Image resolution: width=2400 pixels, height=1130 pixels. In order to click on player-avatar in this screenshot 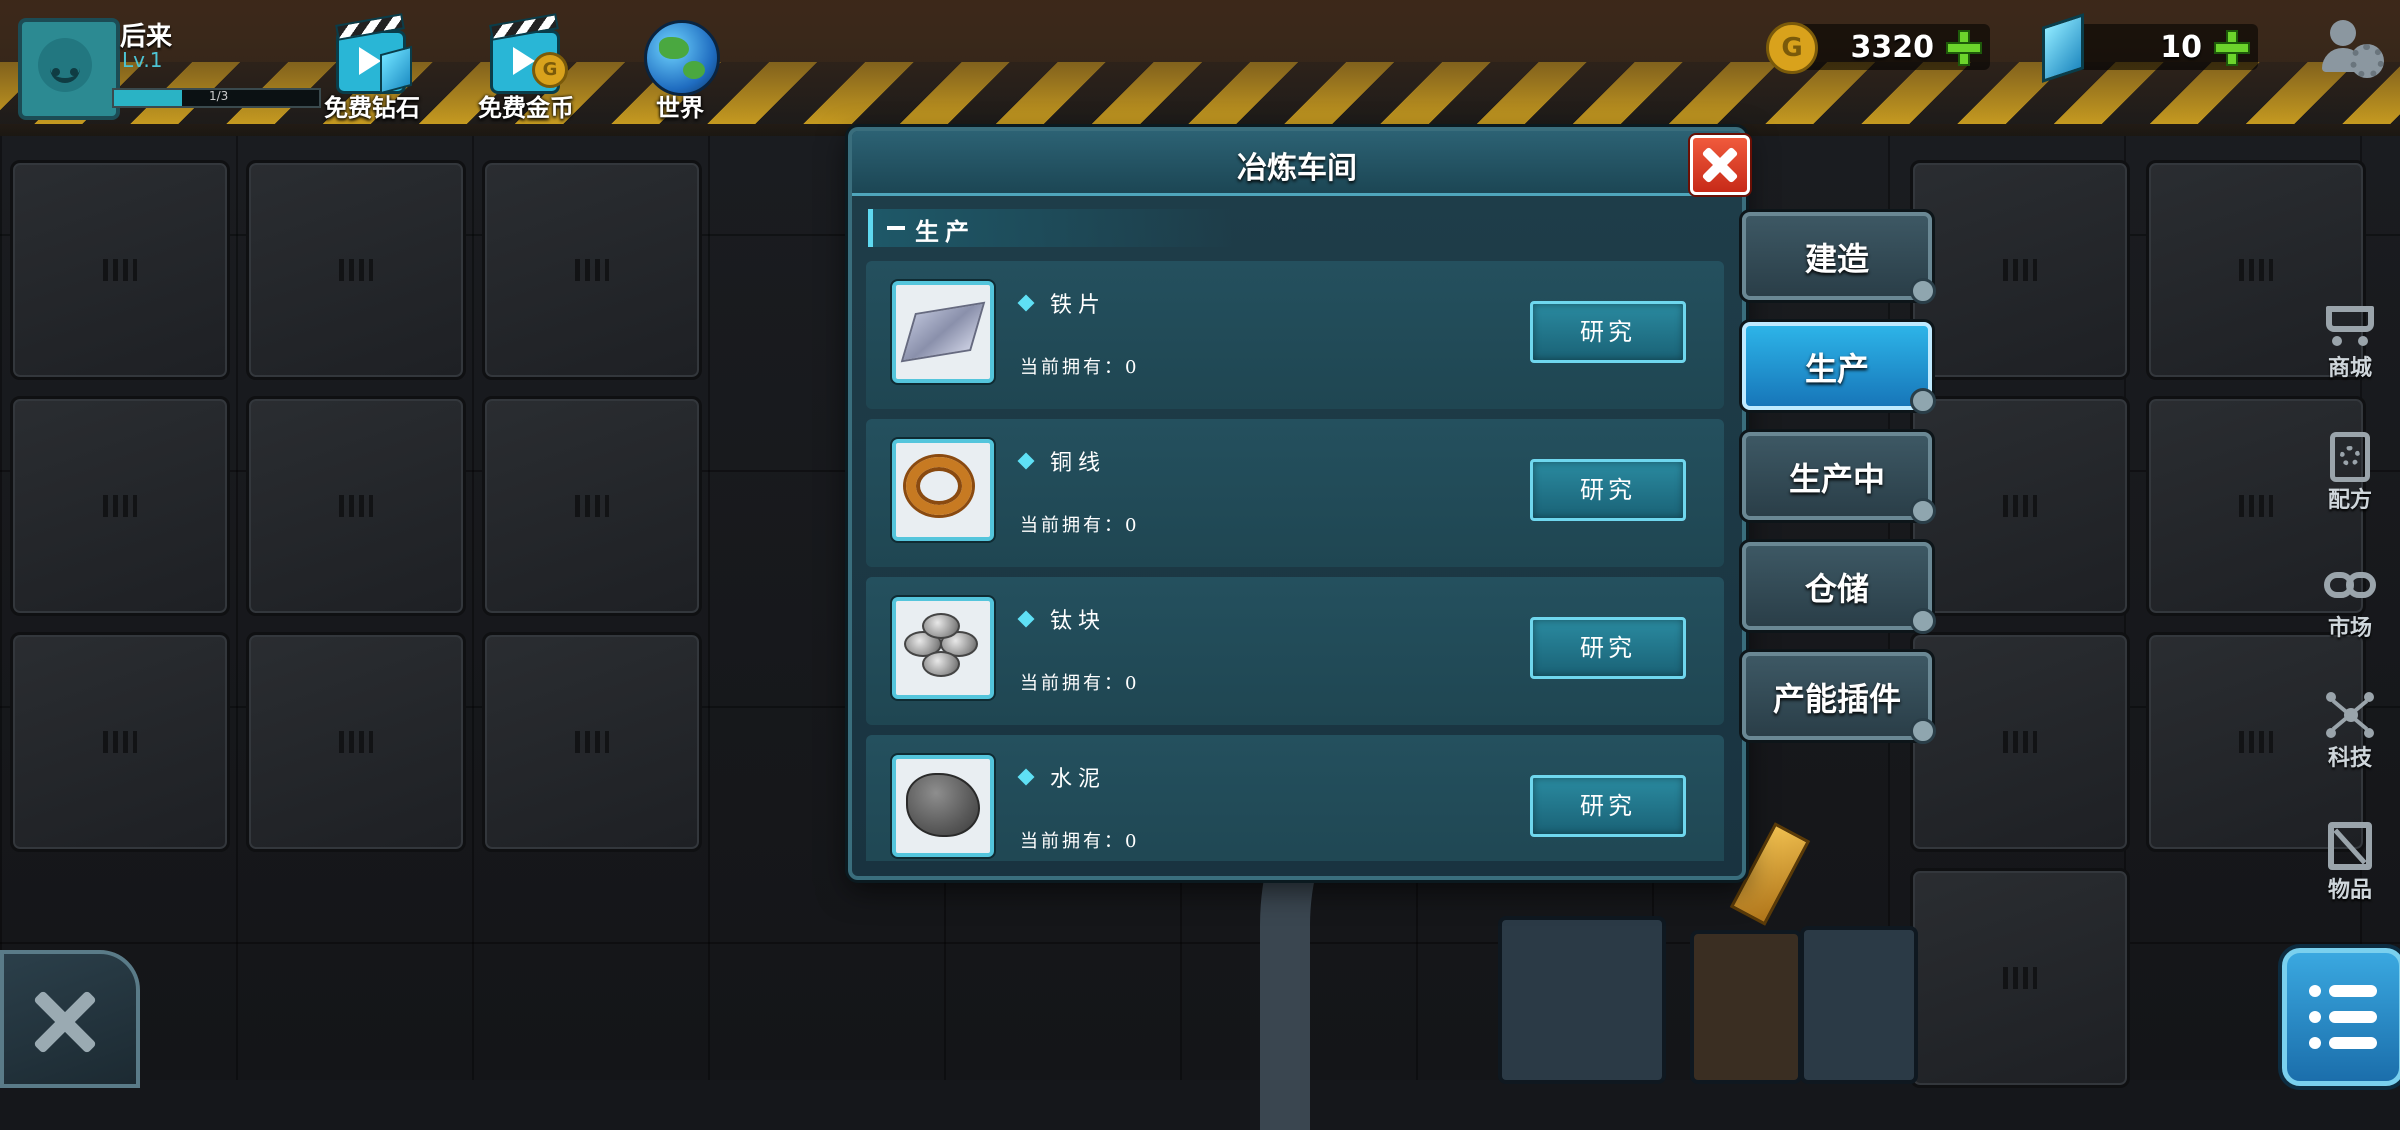, I will do `click(69, 69)`.